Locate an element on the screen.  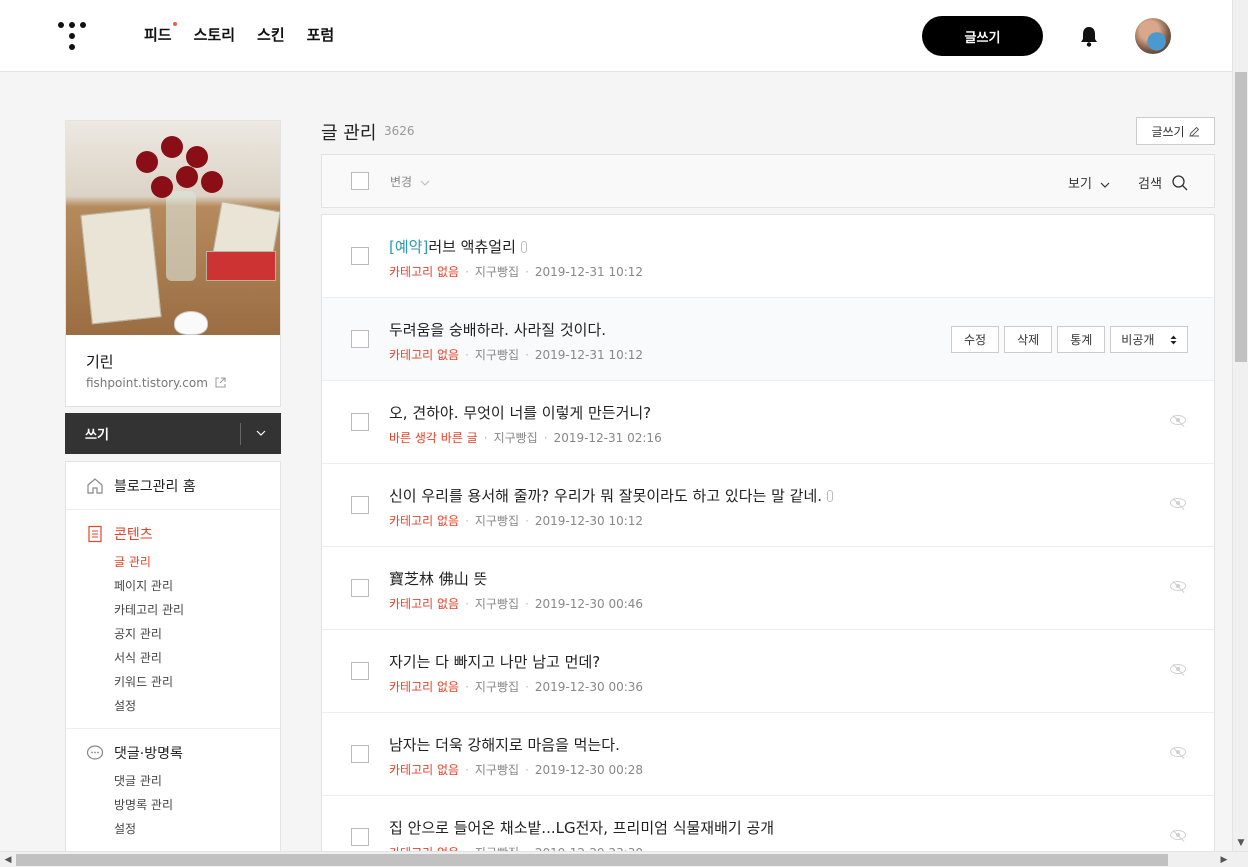
nav-forum: 포럼 is located at coordinates (321, 34).